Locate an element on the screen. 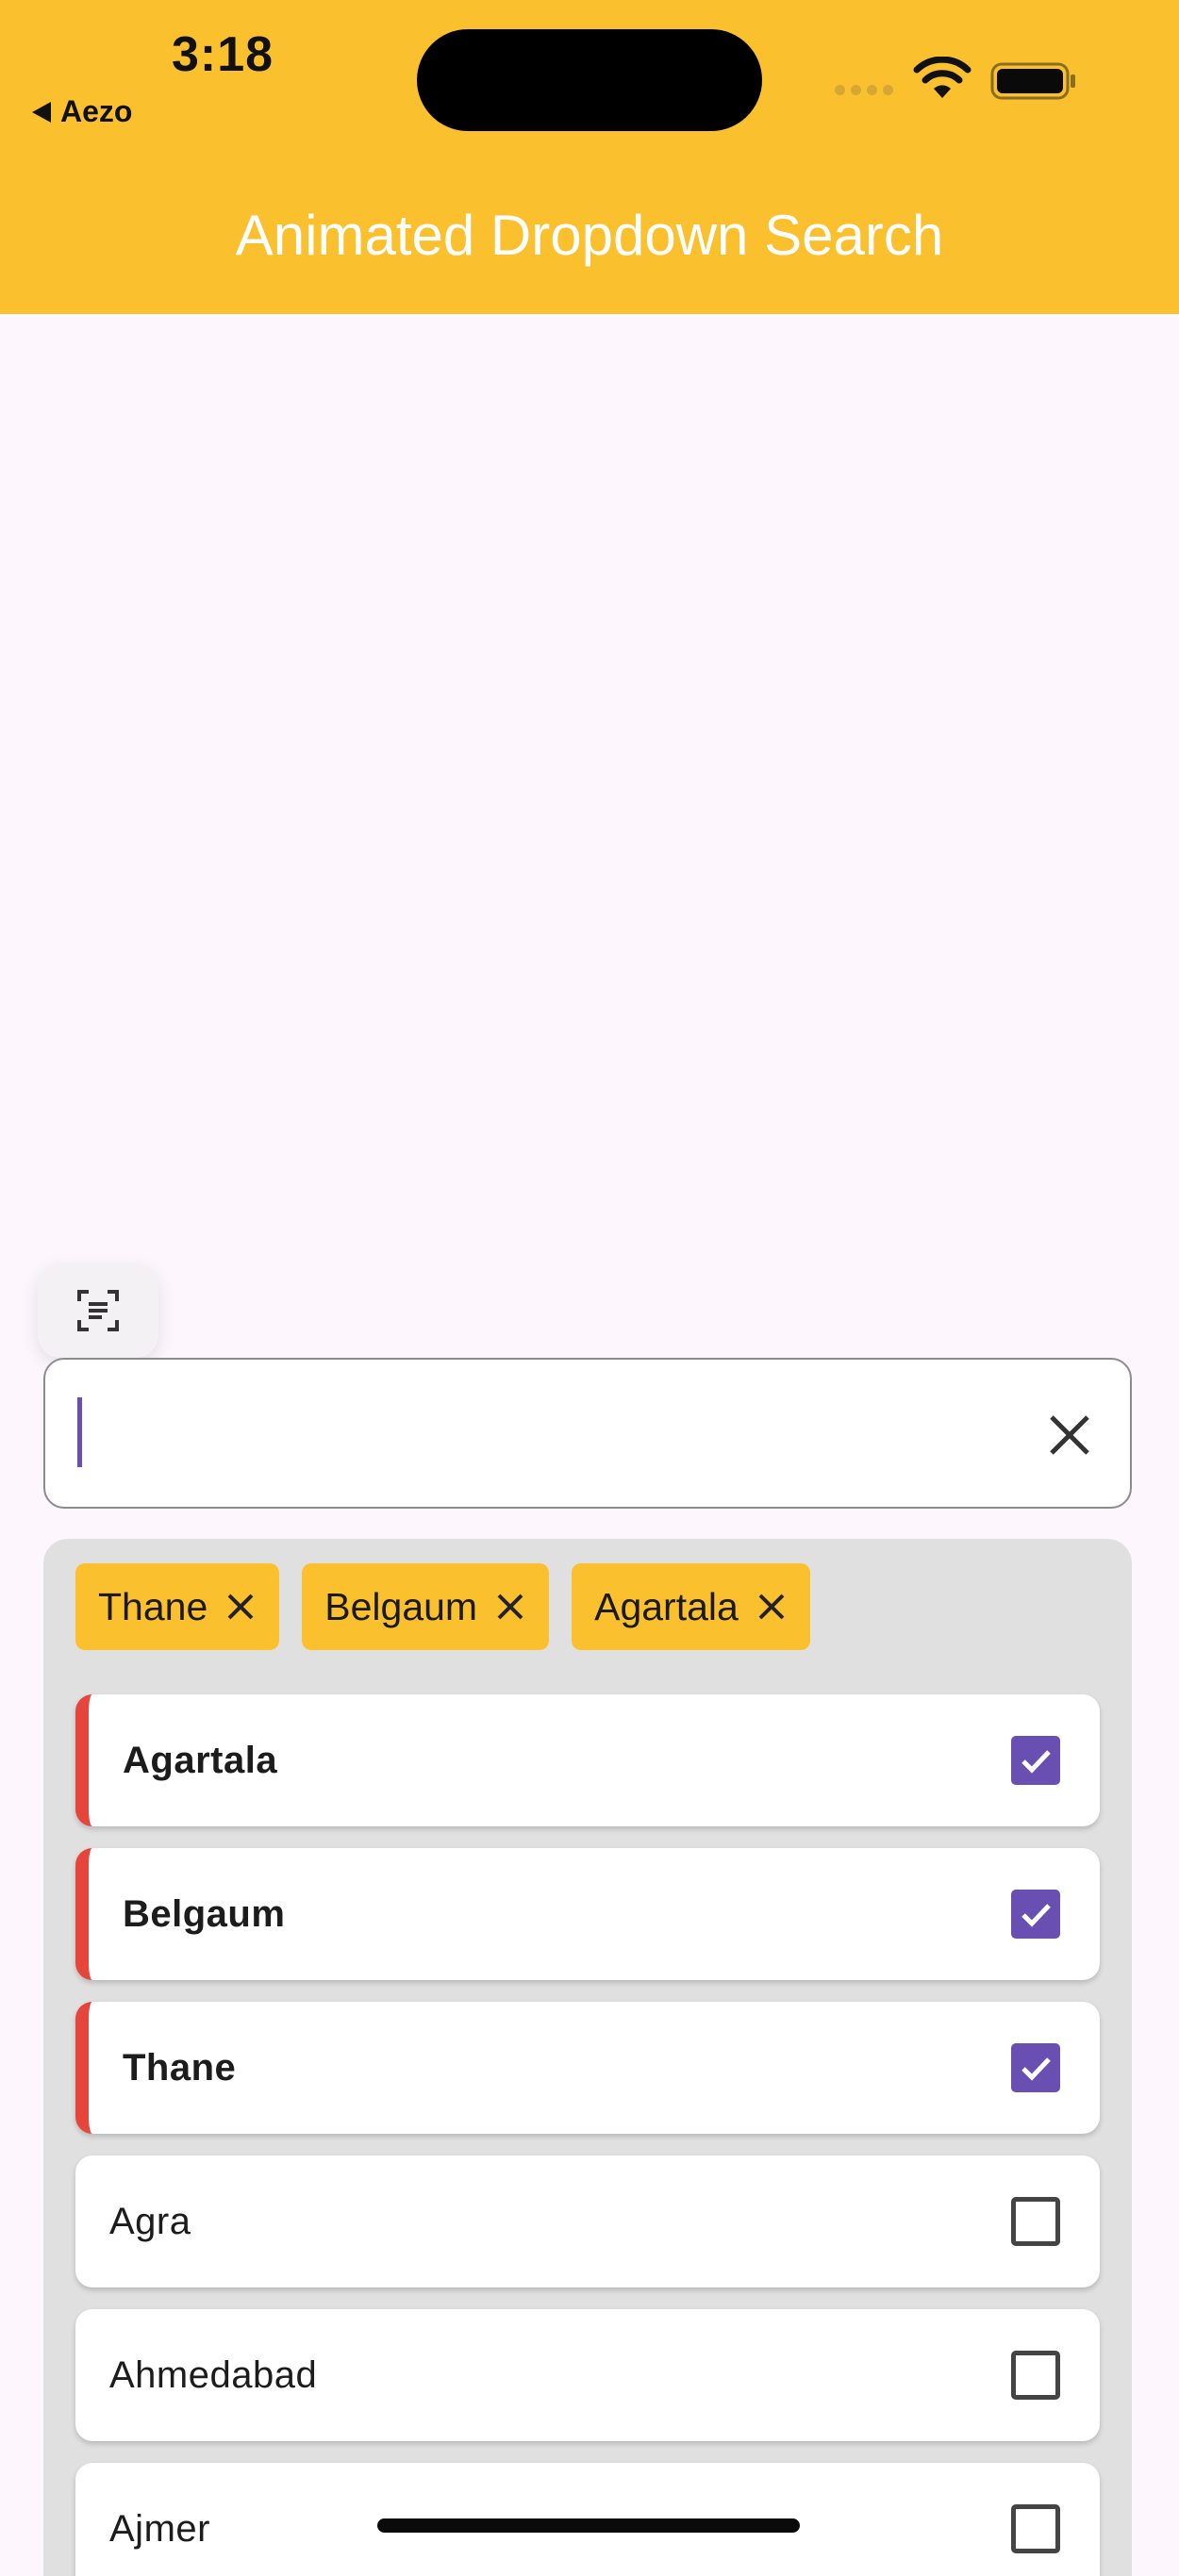  back-to-app-button: Aezo is located at coordinates (82, 111).